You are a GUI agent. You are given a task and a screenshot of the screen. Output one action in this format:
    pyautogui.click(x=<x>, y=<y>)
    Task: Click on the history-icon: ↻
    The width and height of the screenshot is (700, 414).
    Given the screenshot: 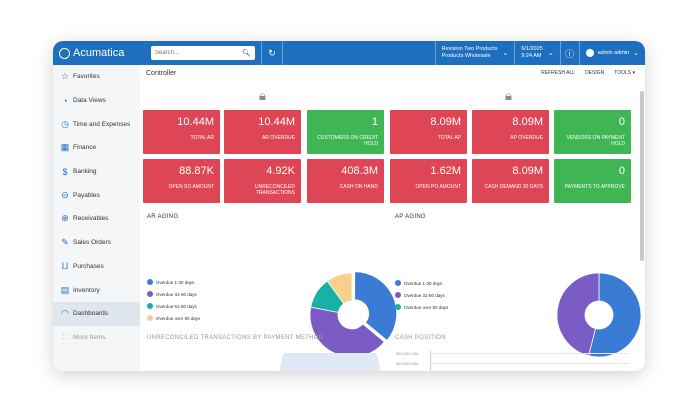 What is the action you would take?
    pyautogui.click(x=272, y=53)
    